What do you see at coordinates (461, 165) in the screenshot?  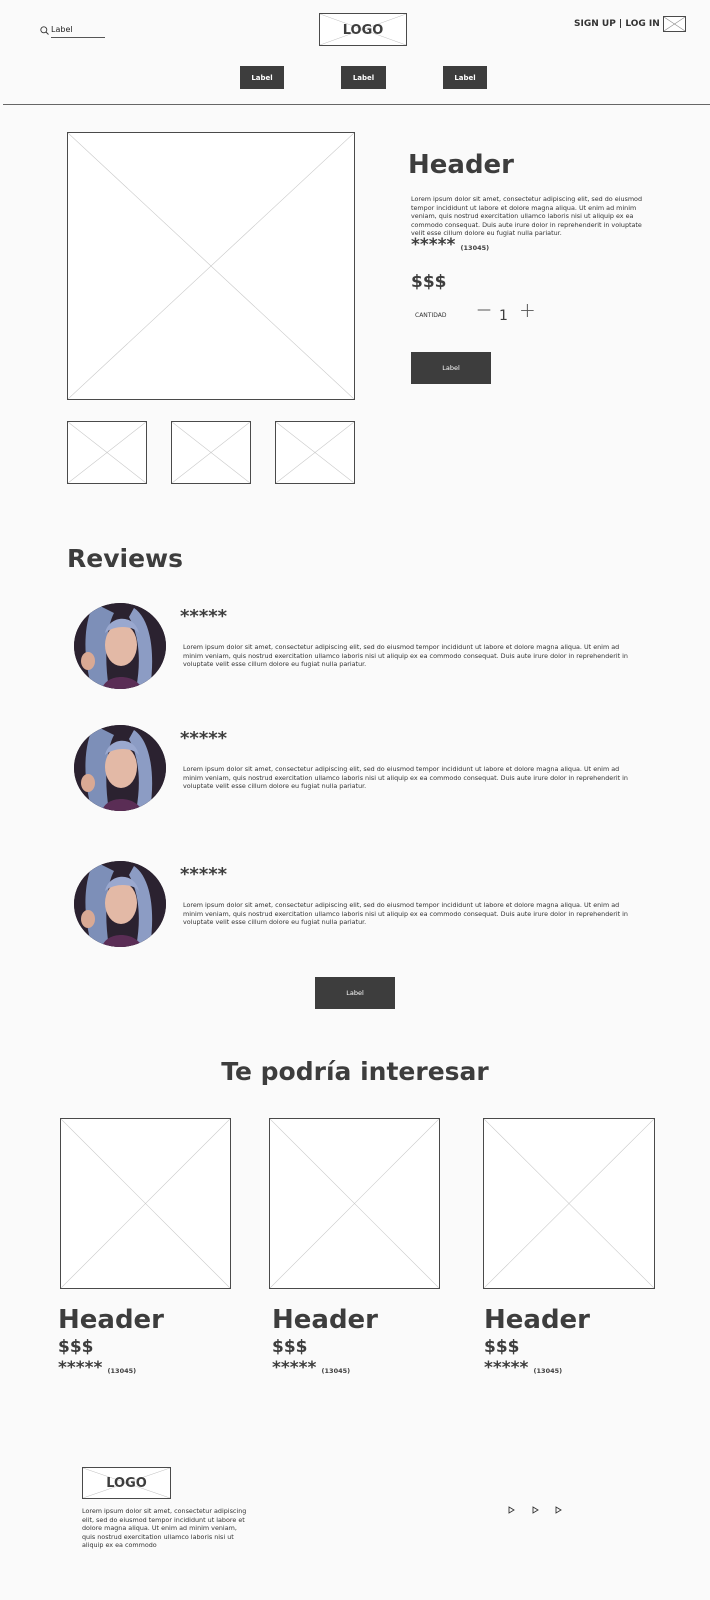 I see `product-header: Header` at bounding box center [461, 165].